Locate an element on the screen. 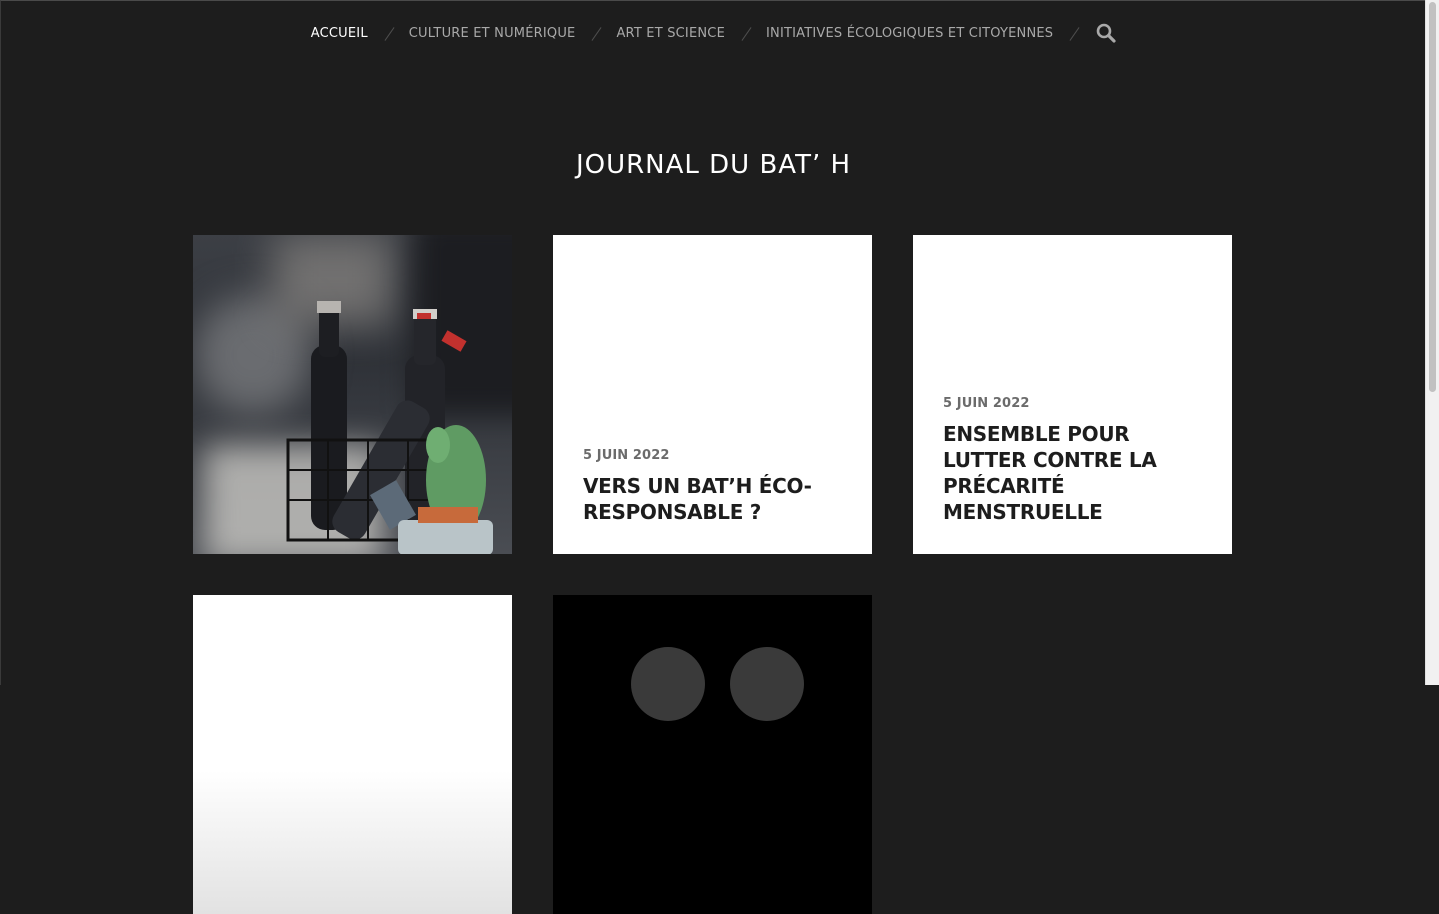 This screenshot has width=1439, height=914. nav-item-culture-numerique: Culture et numérique is located at coordinates (492, 33).